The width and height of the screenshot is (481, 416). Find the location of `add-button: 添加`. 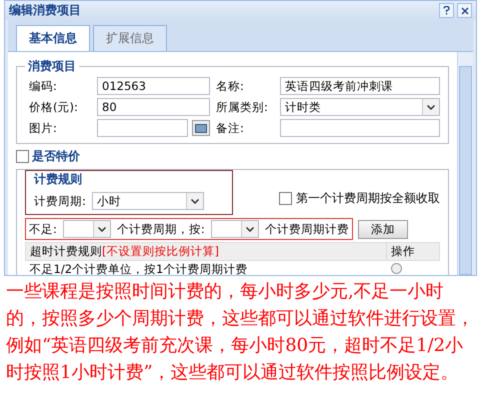

add-button: 添加 is located at coordinates (383, 229).